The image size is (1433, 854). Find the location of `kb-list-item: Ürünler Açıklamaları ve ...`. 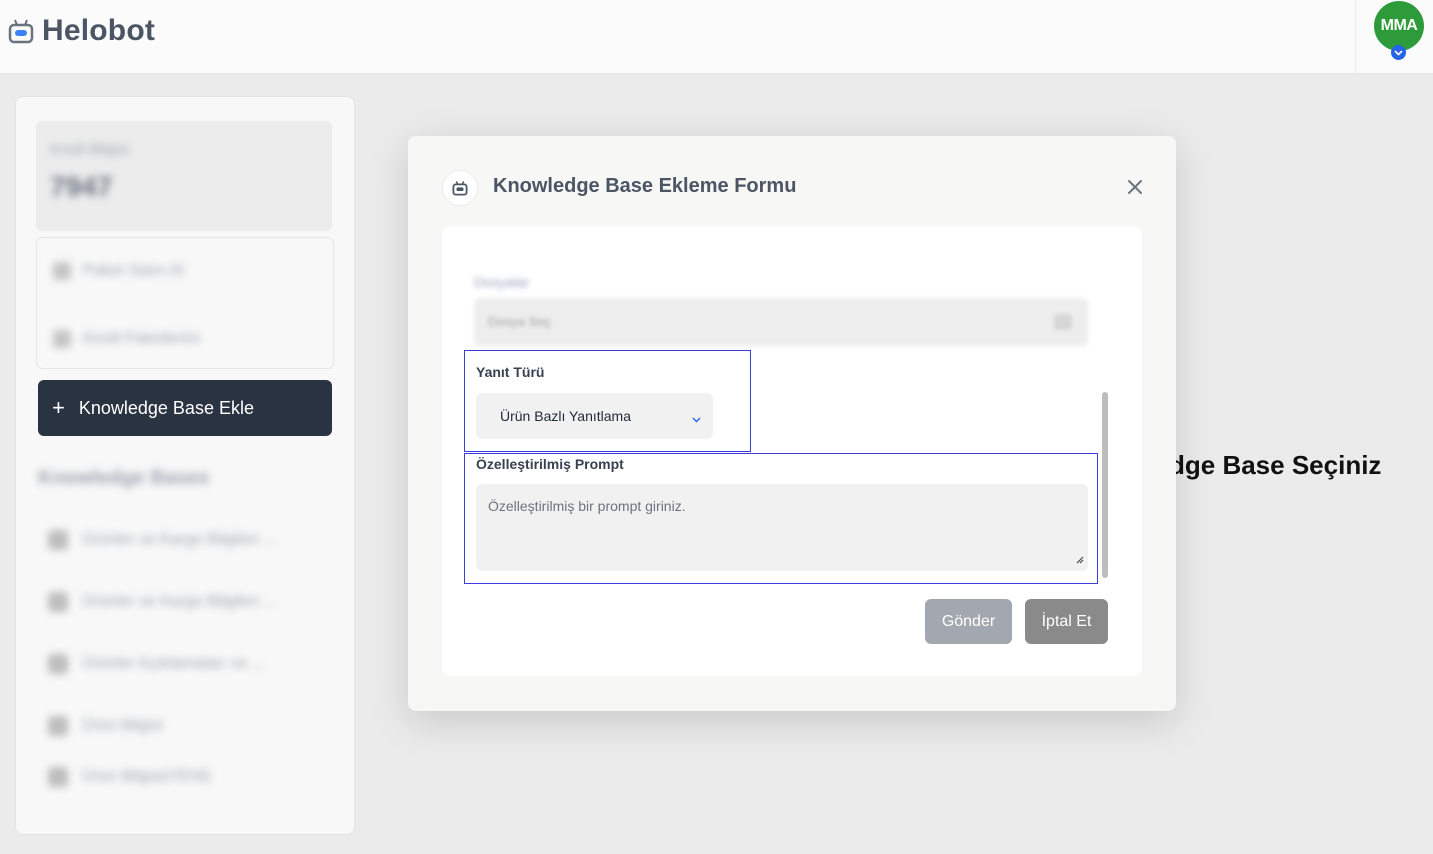

kb-list-item: Ürünler Açıklamaları ve ... is located at coordinates (156, 664).